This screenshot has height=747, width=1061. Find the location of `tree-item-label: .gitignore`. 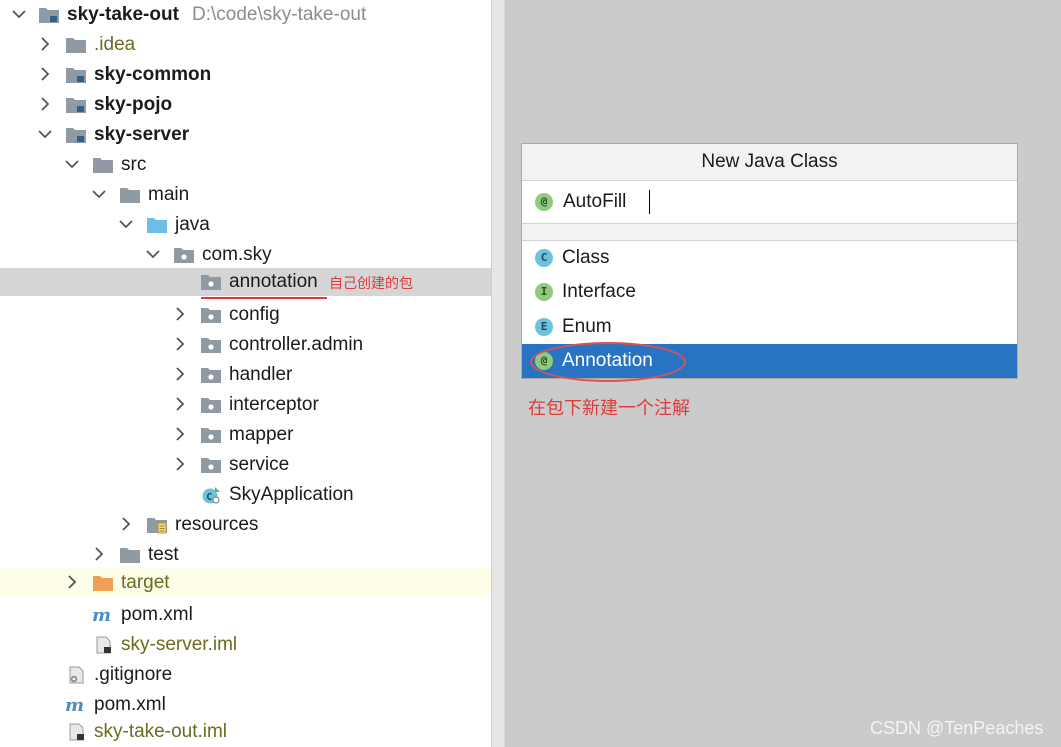

tree-item-label: .gitignore is located at coordinates (133, 674).